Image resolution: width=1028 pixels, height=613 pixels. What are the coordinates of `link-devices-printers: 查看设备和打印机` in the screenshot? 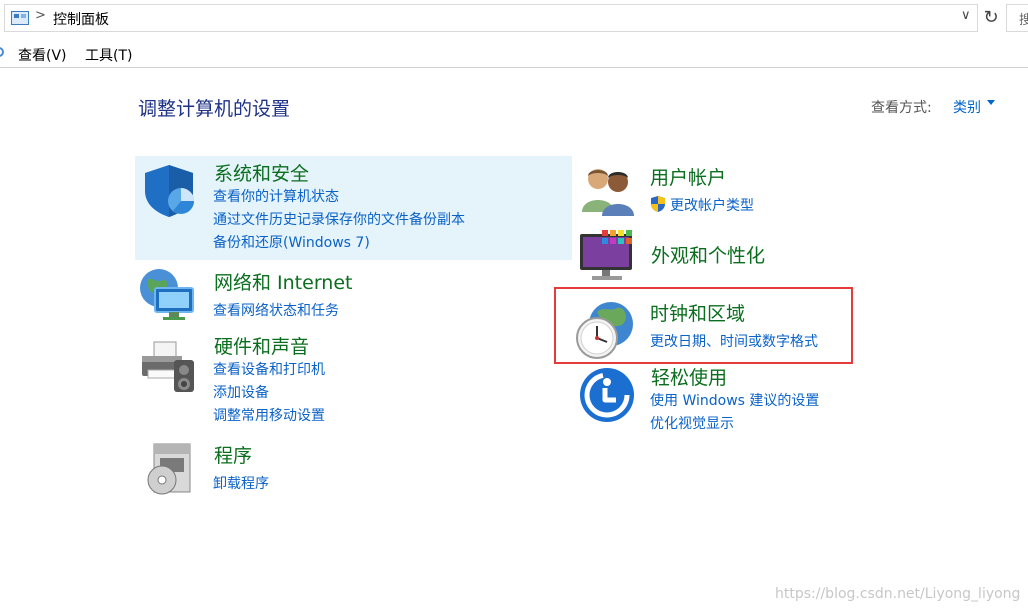 It's located at (269, 369).